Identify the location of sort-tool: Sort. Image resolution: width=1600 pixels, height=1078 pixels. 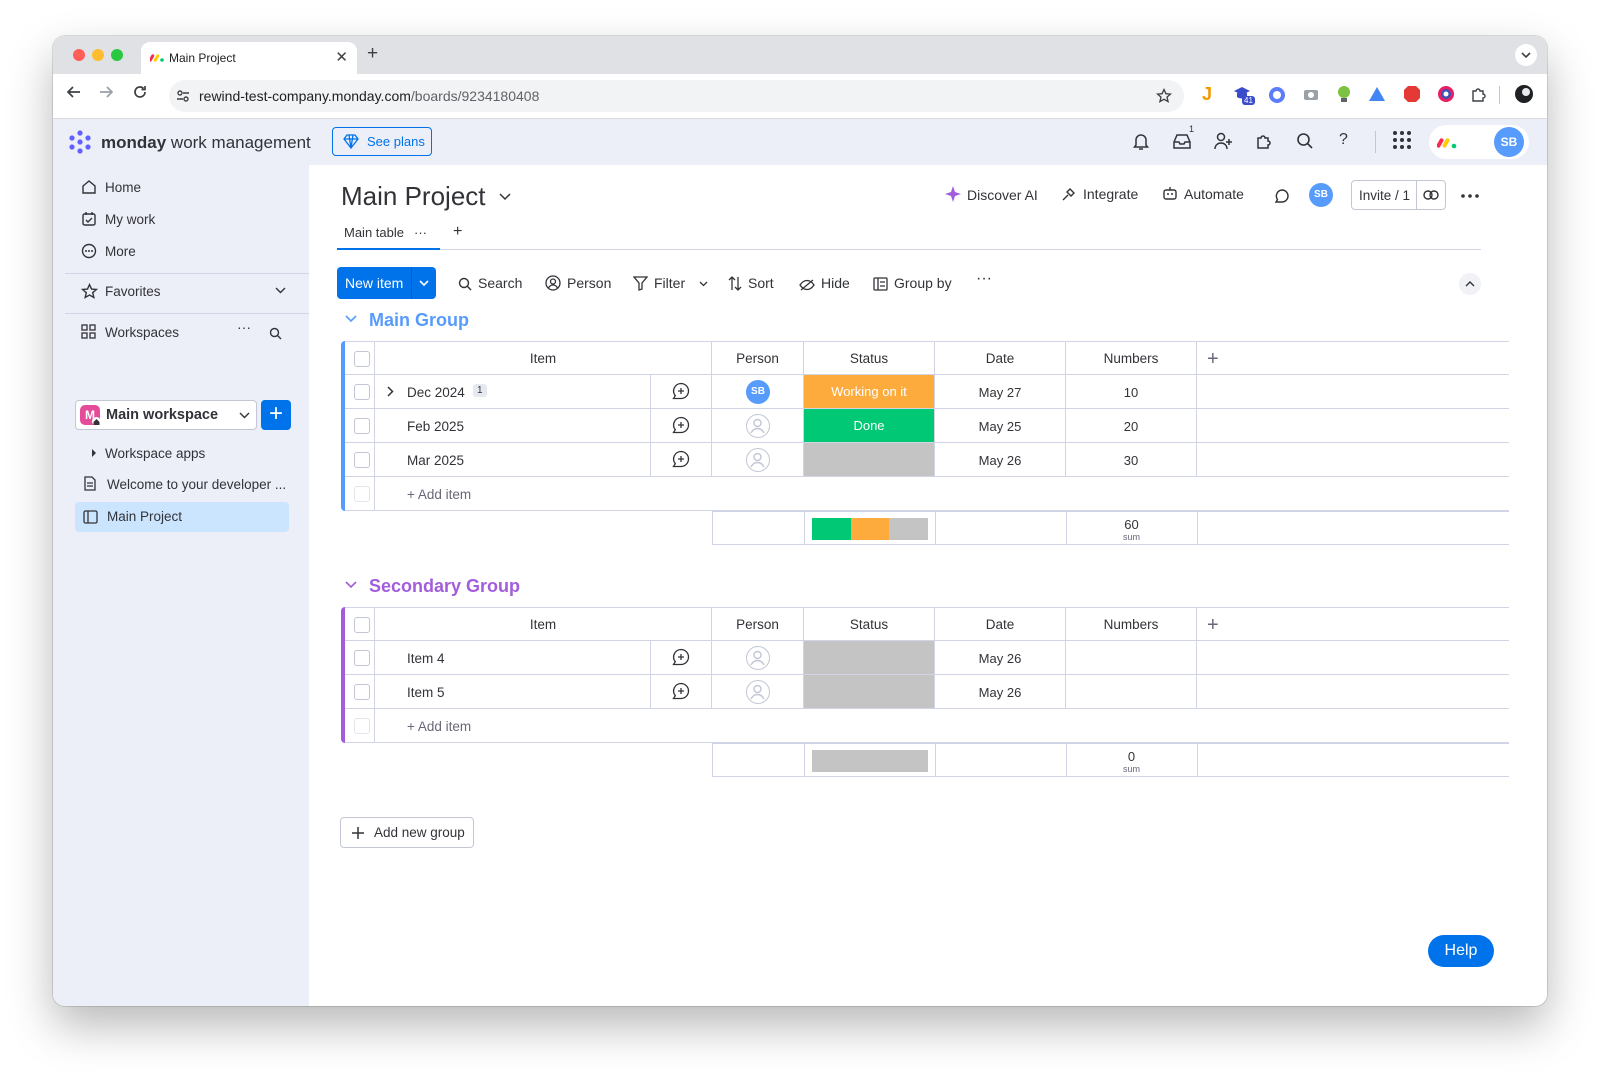
(751, 283).